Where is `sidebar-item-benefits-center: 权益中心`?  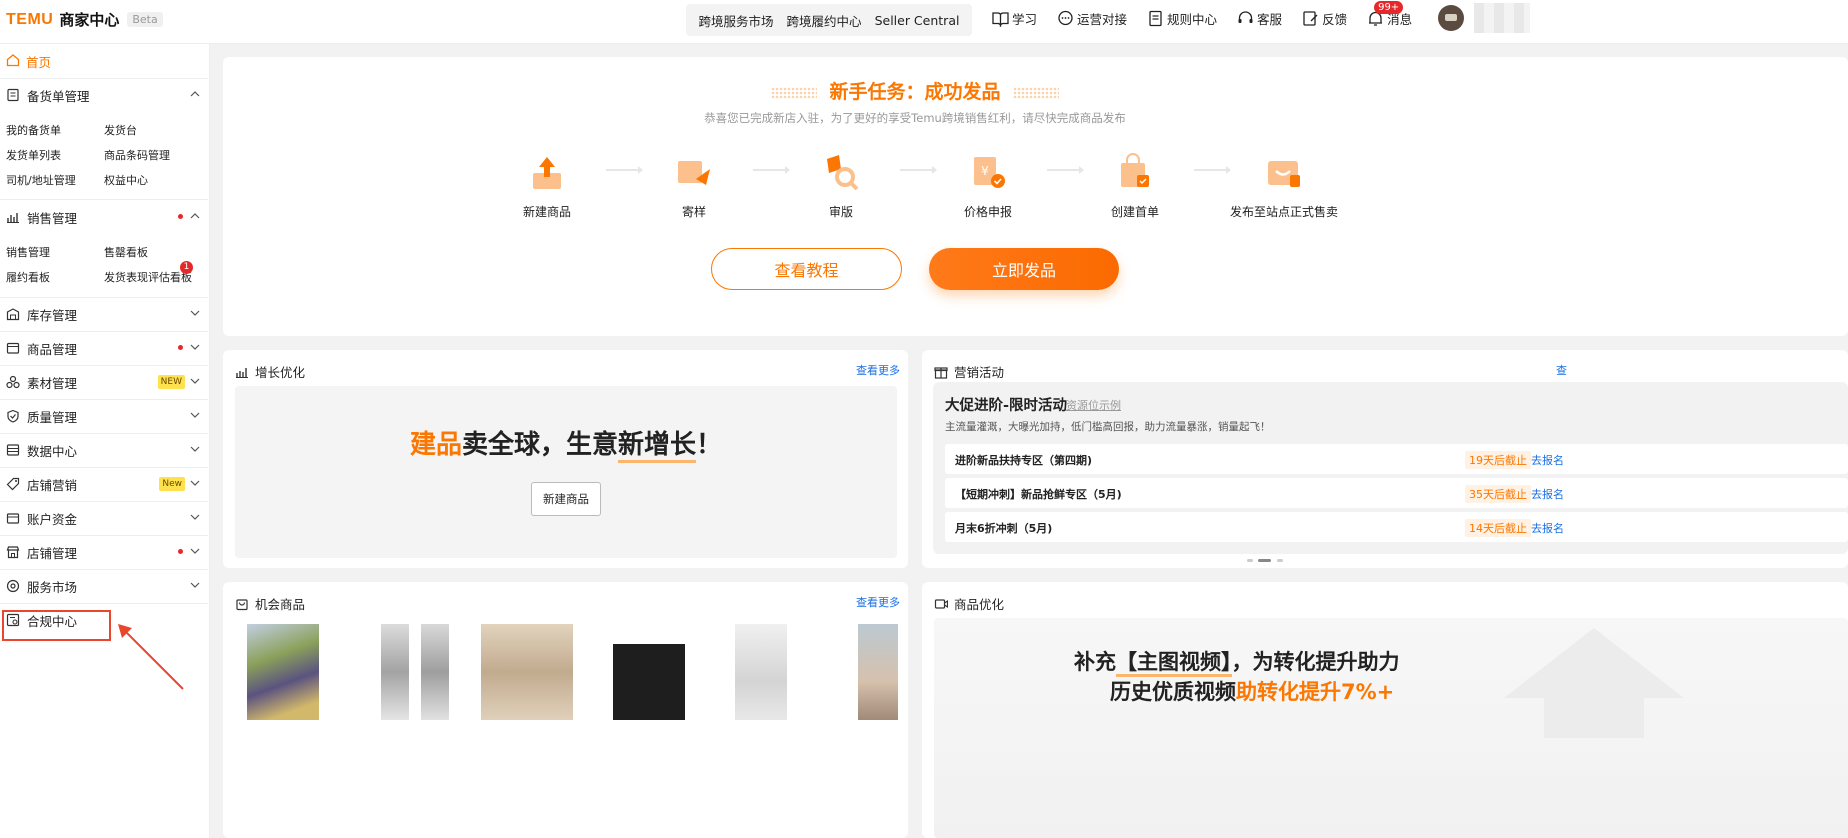 sidebar-item-benefits-center: 权益中心 is located at coordinates (126, 180).